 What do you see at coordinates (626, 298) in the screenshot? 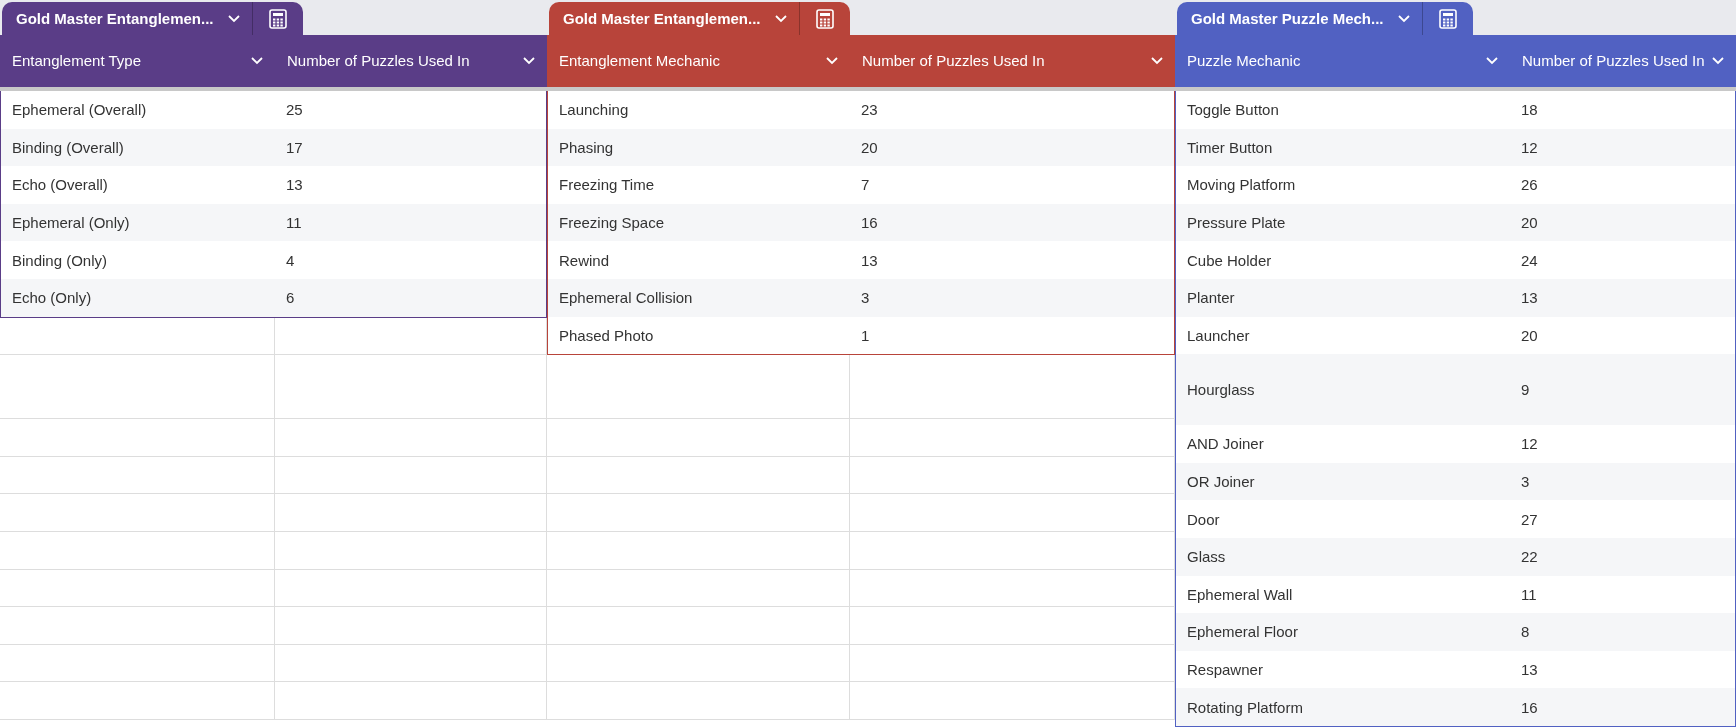
I see `table-cell-text: Ephemeral Collision` at bounding box center [626, 298].